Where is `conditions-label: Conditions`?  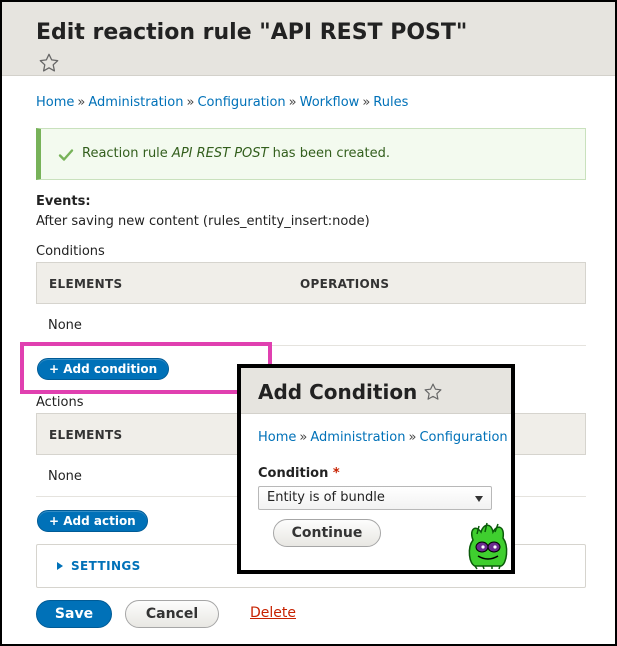 conditions-label: Conditions is located at coordinates (70, 251).